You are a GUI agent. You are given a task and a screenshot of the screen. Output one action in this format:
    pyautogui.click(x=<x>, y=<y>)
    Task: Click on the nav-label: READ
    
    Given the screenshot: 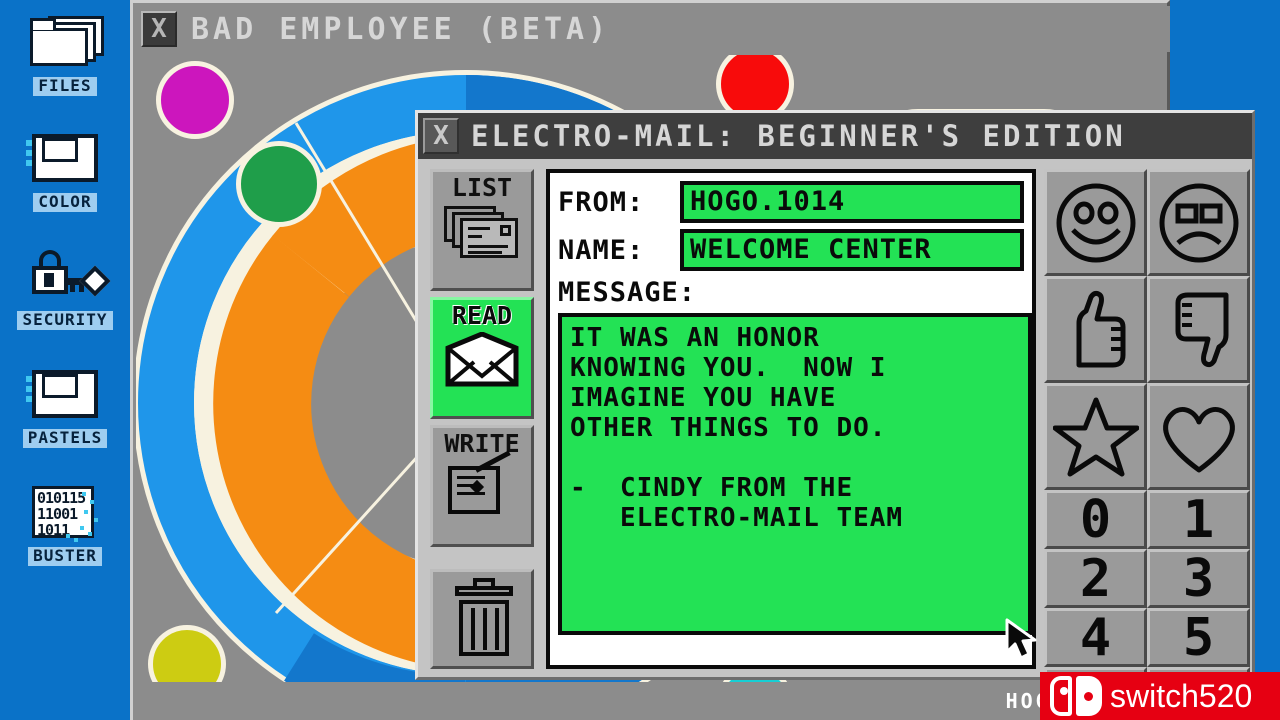 What is the action you would take?
    pyautogui.click(x=482, y=315)
    